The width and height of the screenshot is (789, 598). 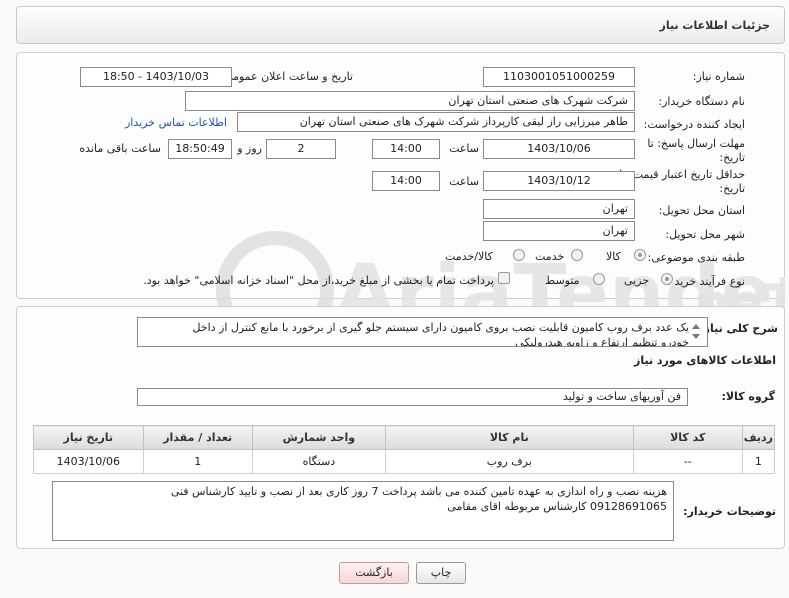 I want to click on goods-section-title: اطلاعات کالاهای مورد نیاز, so click(x=705, y=360).